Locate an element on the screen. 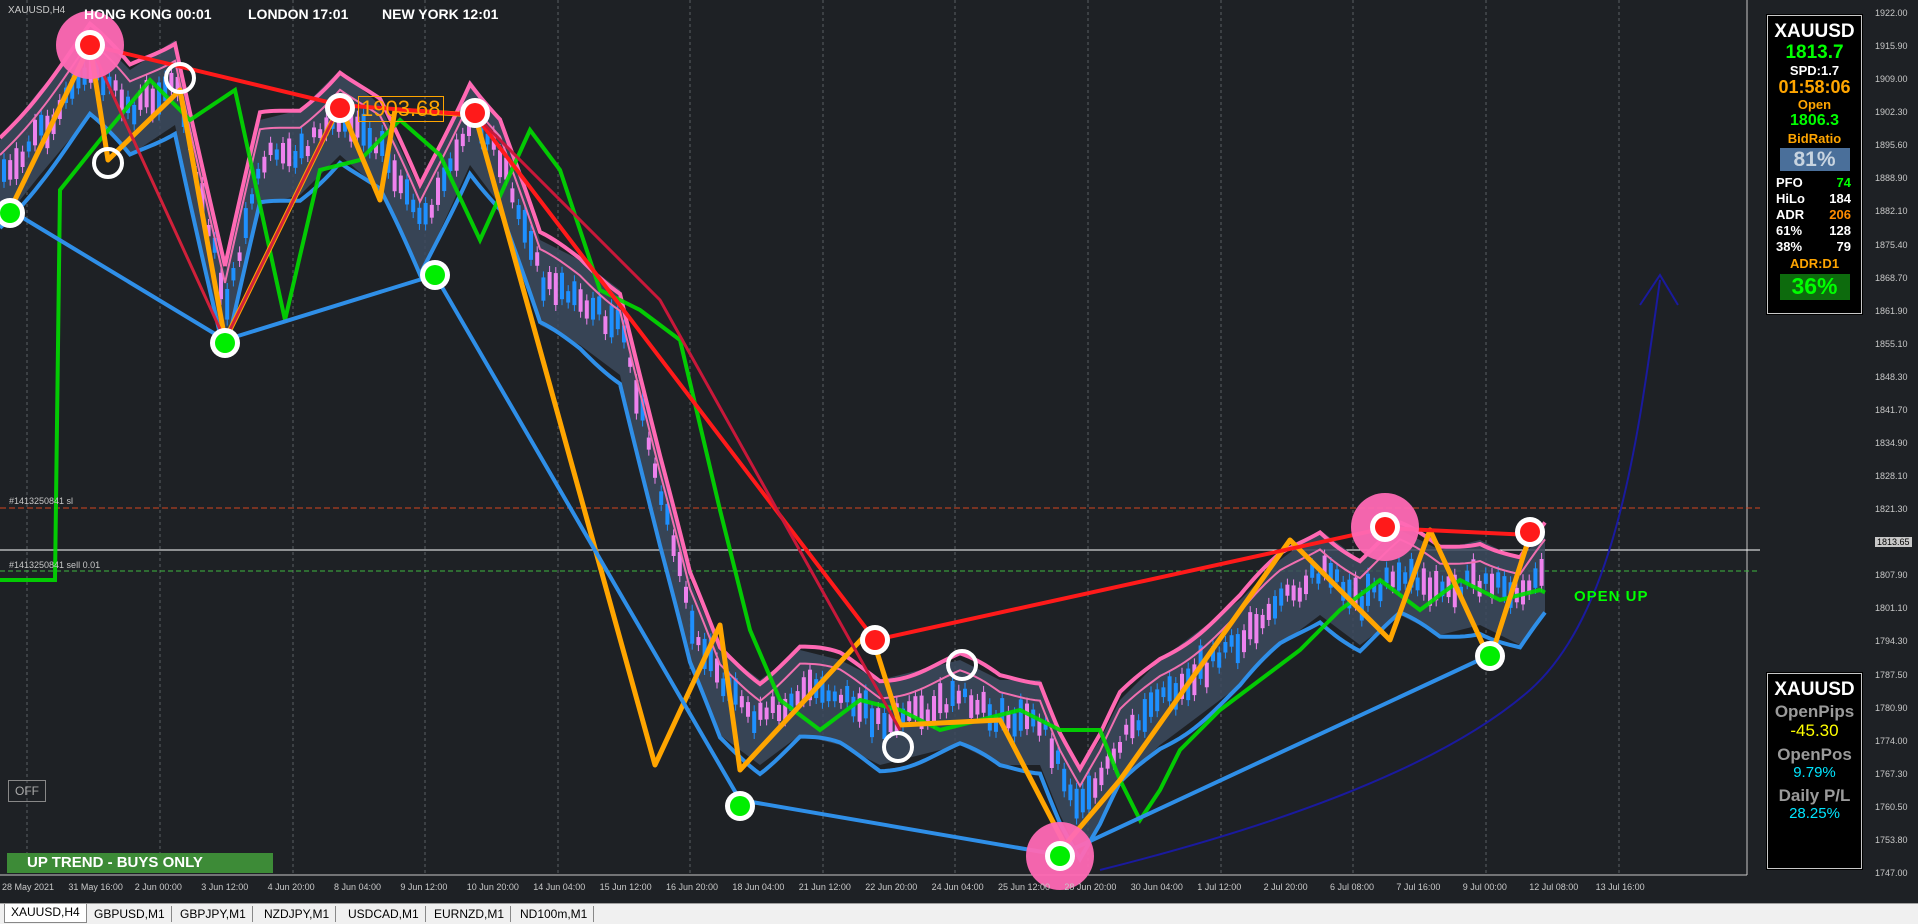 Image resolution: width=1918 pixels, height=924 pixels. chart-tab: ND100m,M1 is located at coordinates (554, 914).